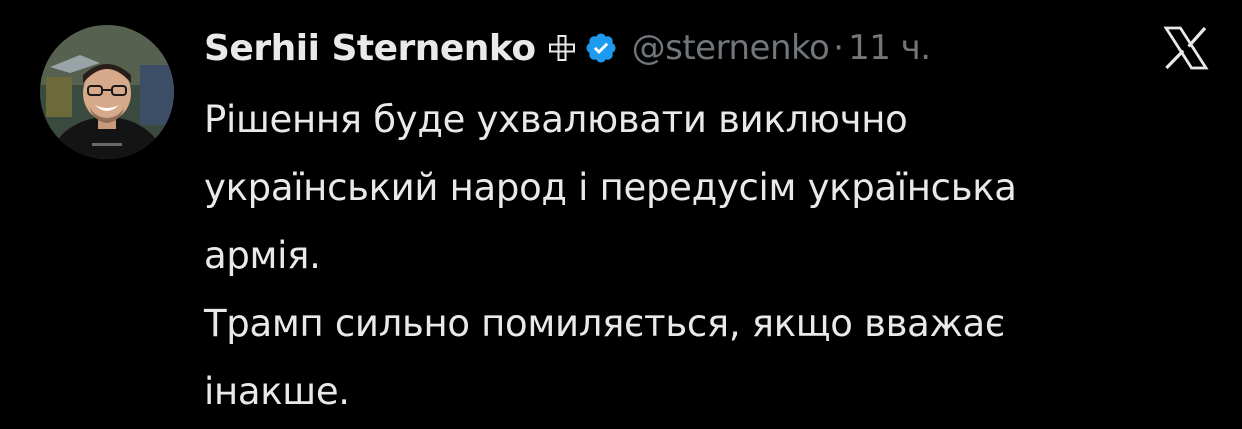 This screenshot has height=429, width=1242. I want to click on avatar, so click(107, 92).